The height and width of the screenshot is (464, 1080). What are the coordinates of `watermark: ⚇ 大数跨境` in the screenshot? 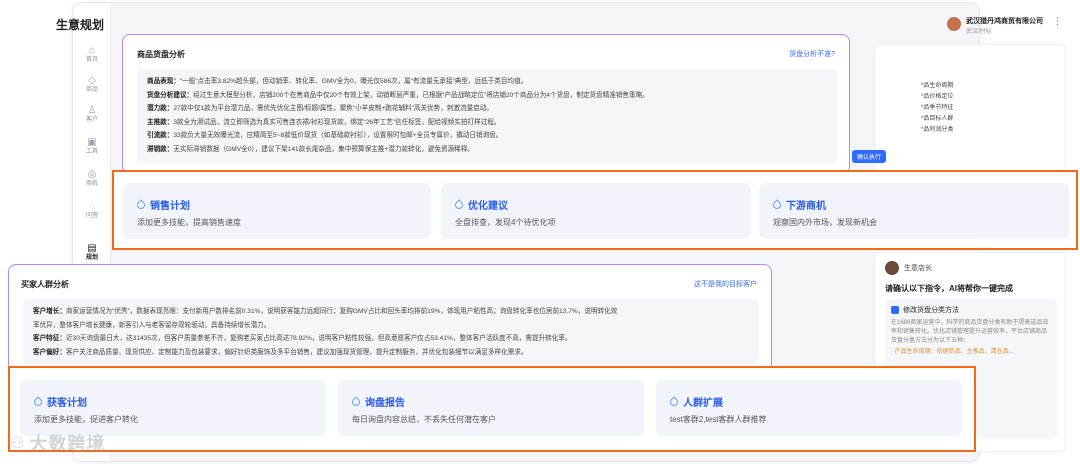 It's located at (58, 444).